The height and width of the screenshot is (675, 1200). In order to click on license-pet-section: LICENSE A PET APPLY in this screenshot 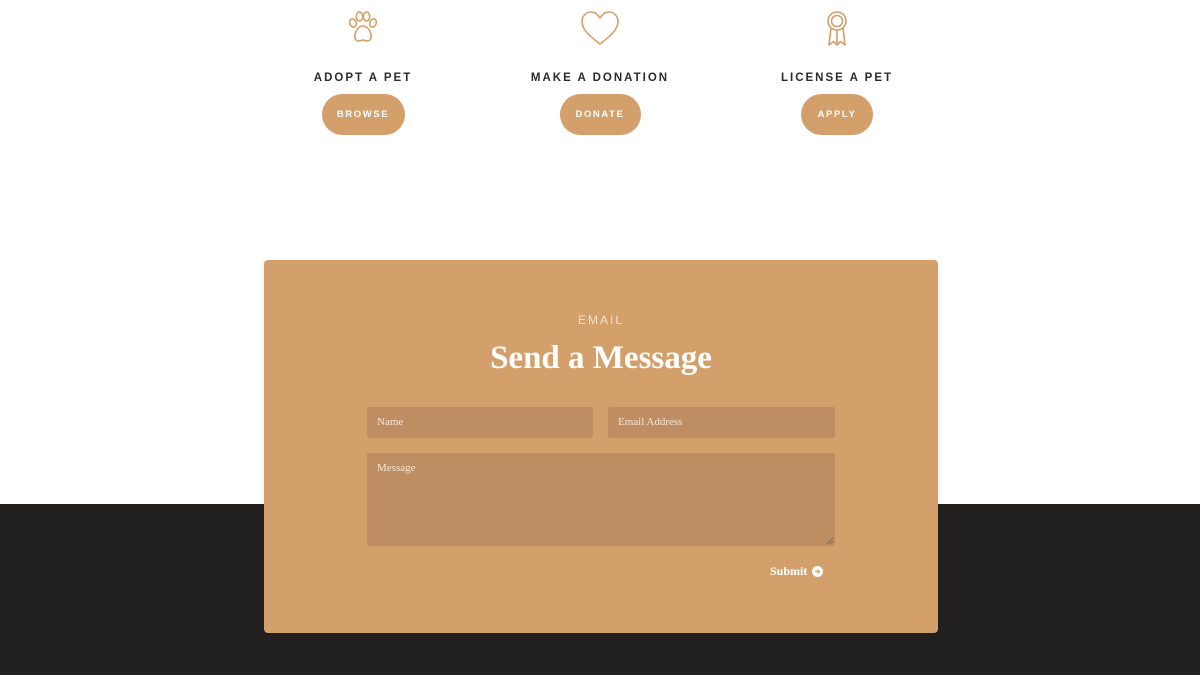, I will do `click(837, 71)`.